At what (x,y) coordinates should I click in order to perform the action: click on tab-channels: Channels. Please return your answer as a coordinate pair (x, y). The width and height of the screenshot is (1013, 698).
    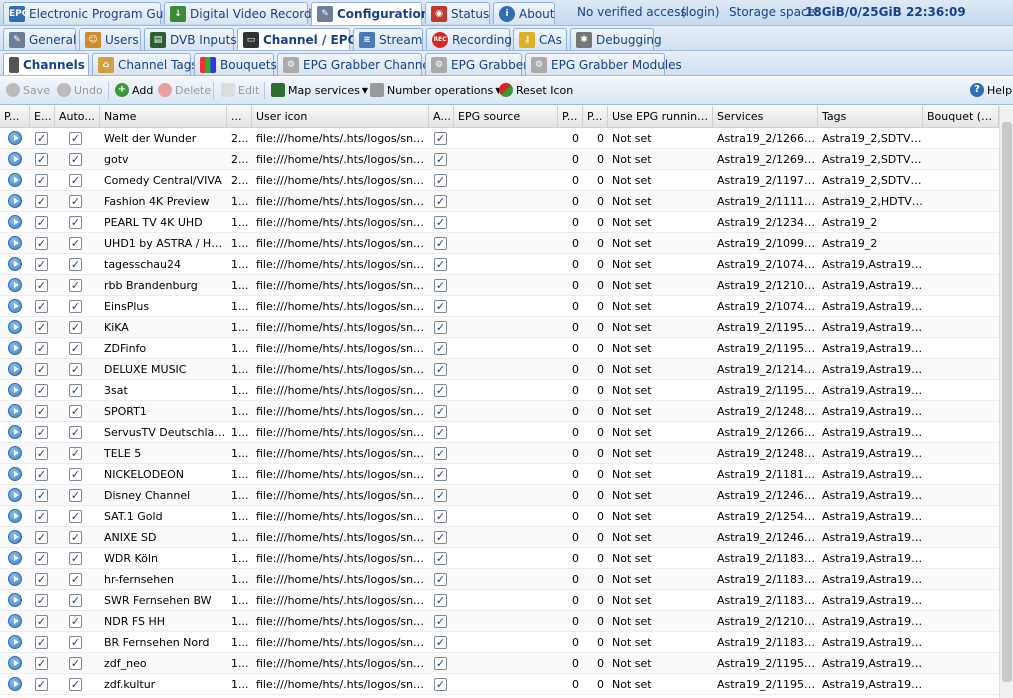
    Looking at the image, I should click on (46, 64).